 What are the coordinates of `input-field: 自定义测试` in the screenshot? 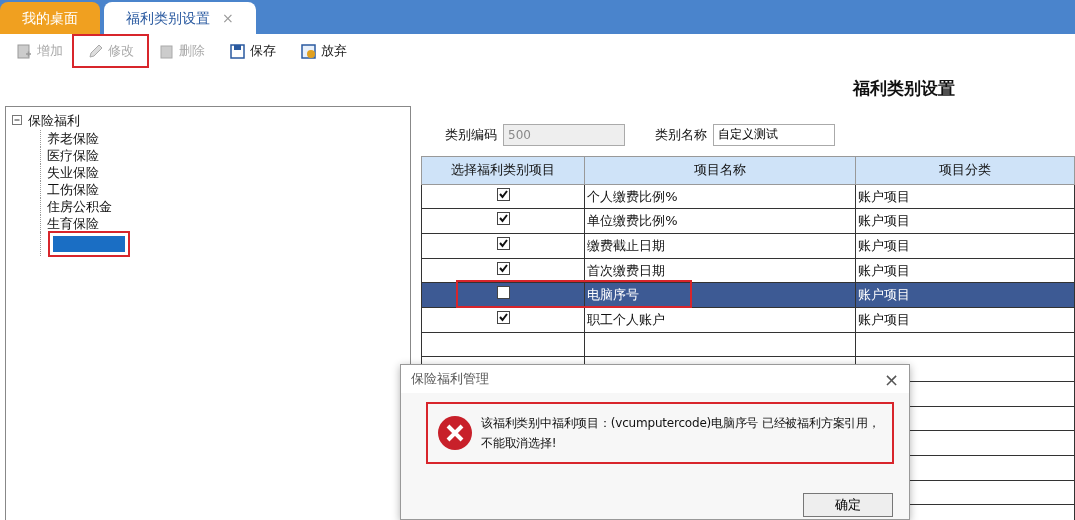 It's located at (774, 134).